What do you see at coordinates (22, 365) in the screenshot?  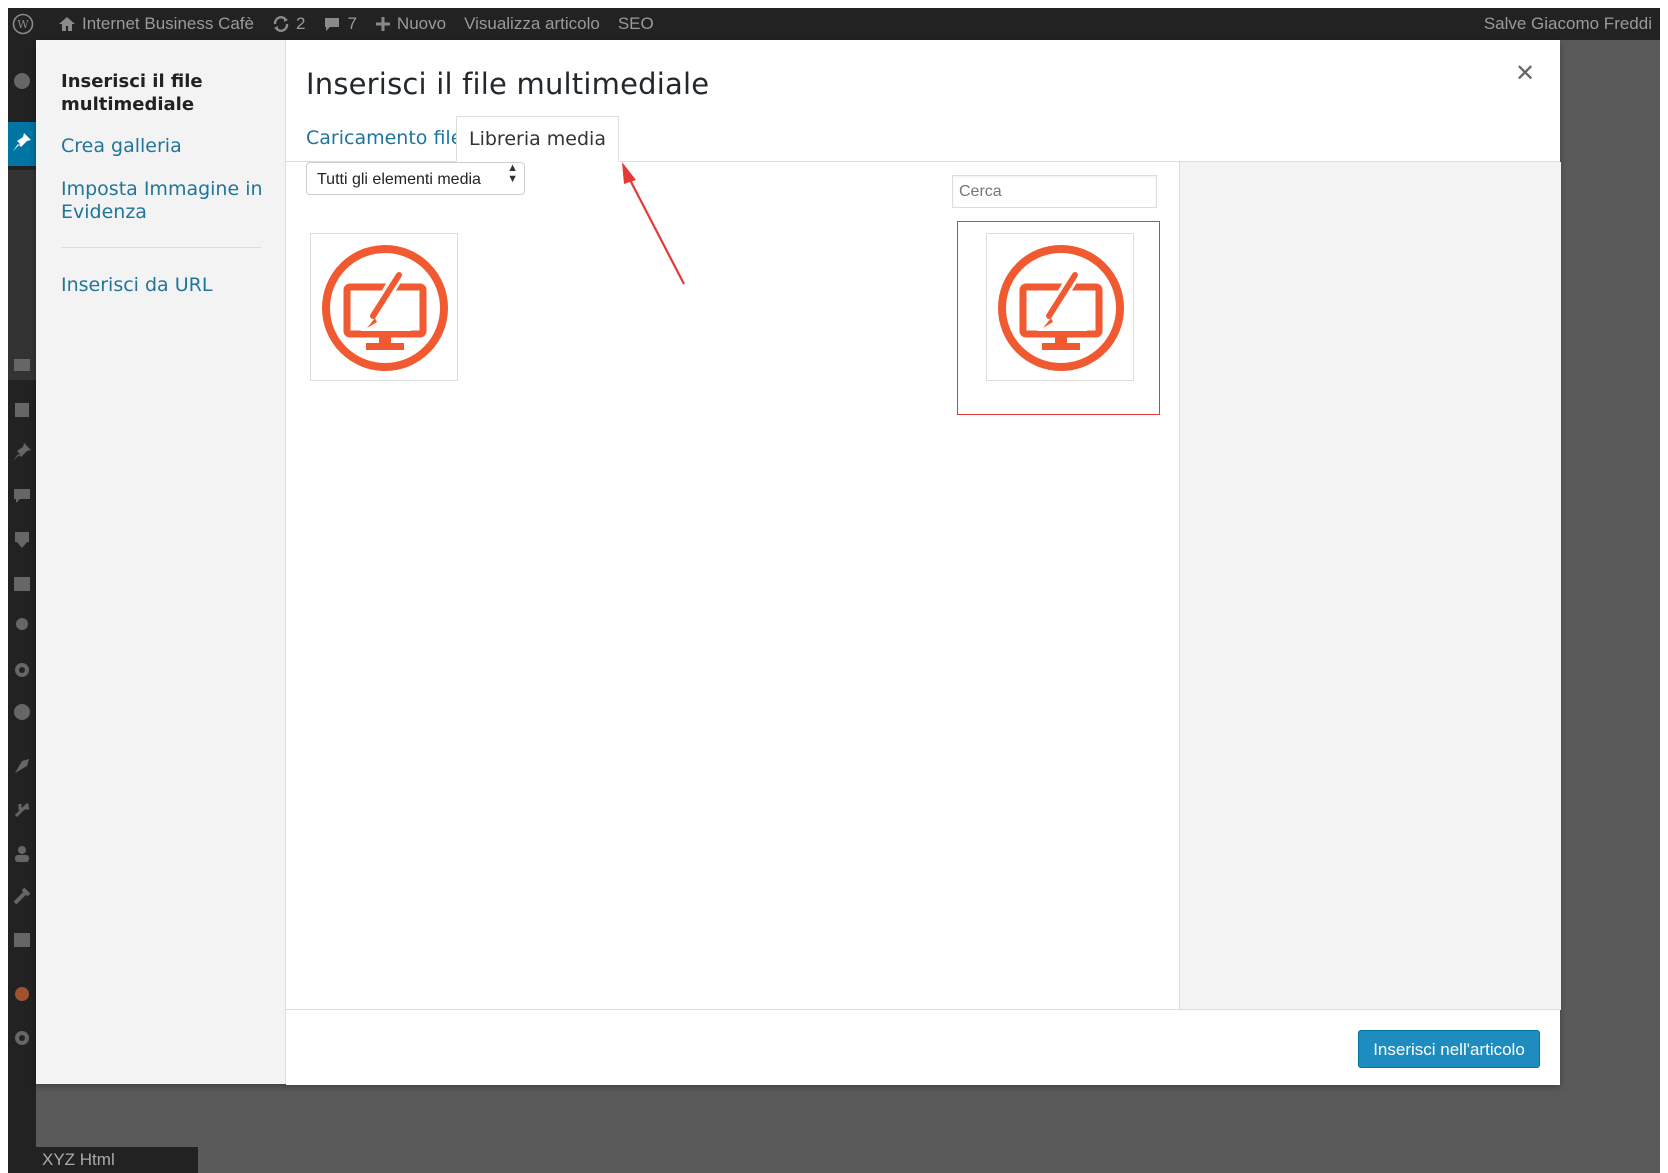 I see `seo-menu-icon` at bounding box center [22, 365].